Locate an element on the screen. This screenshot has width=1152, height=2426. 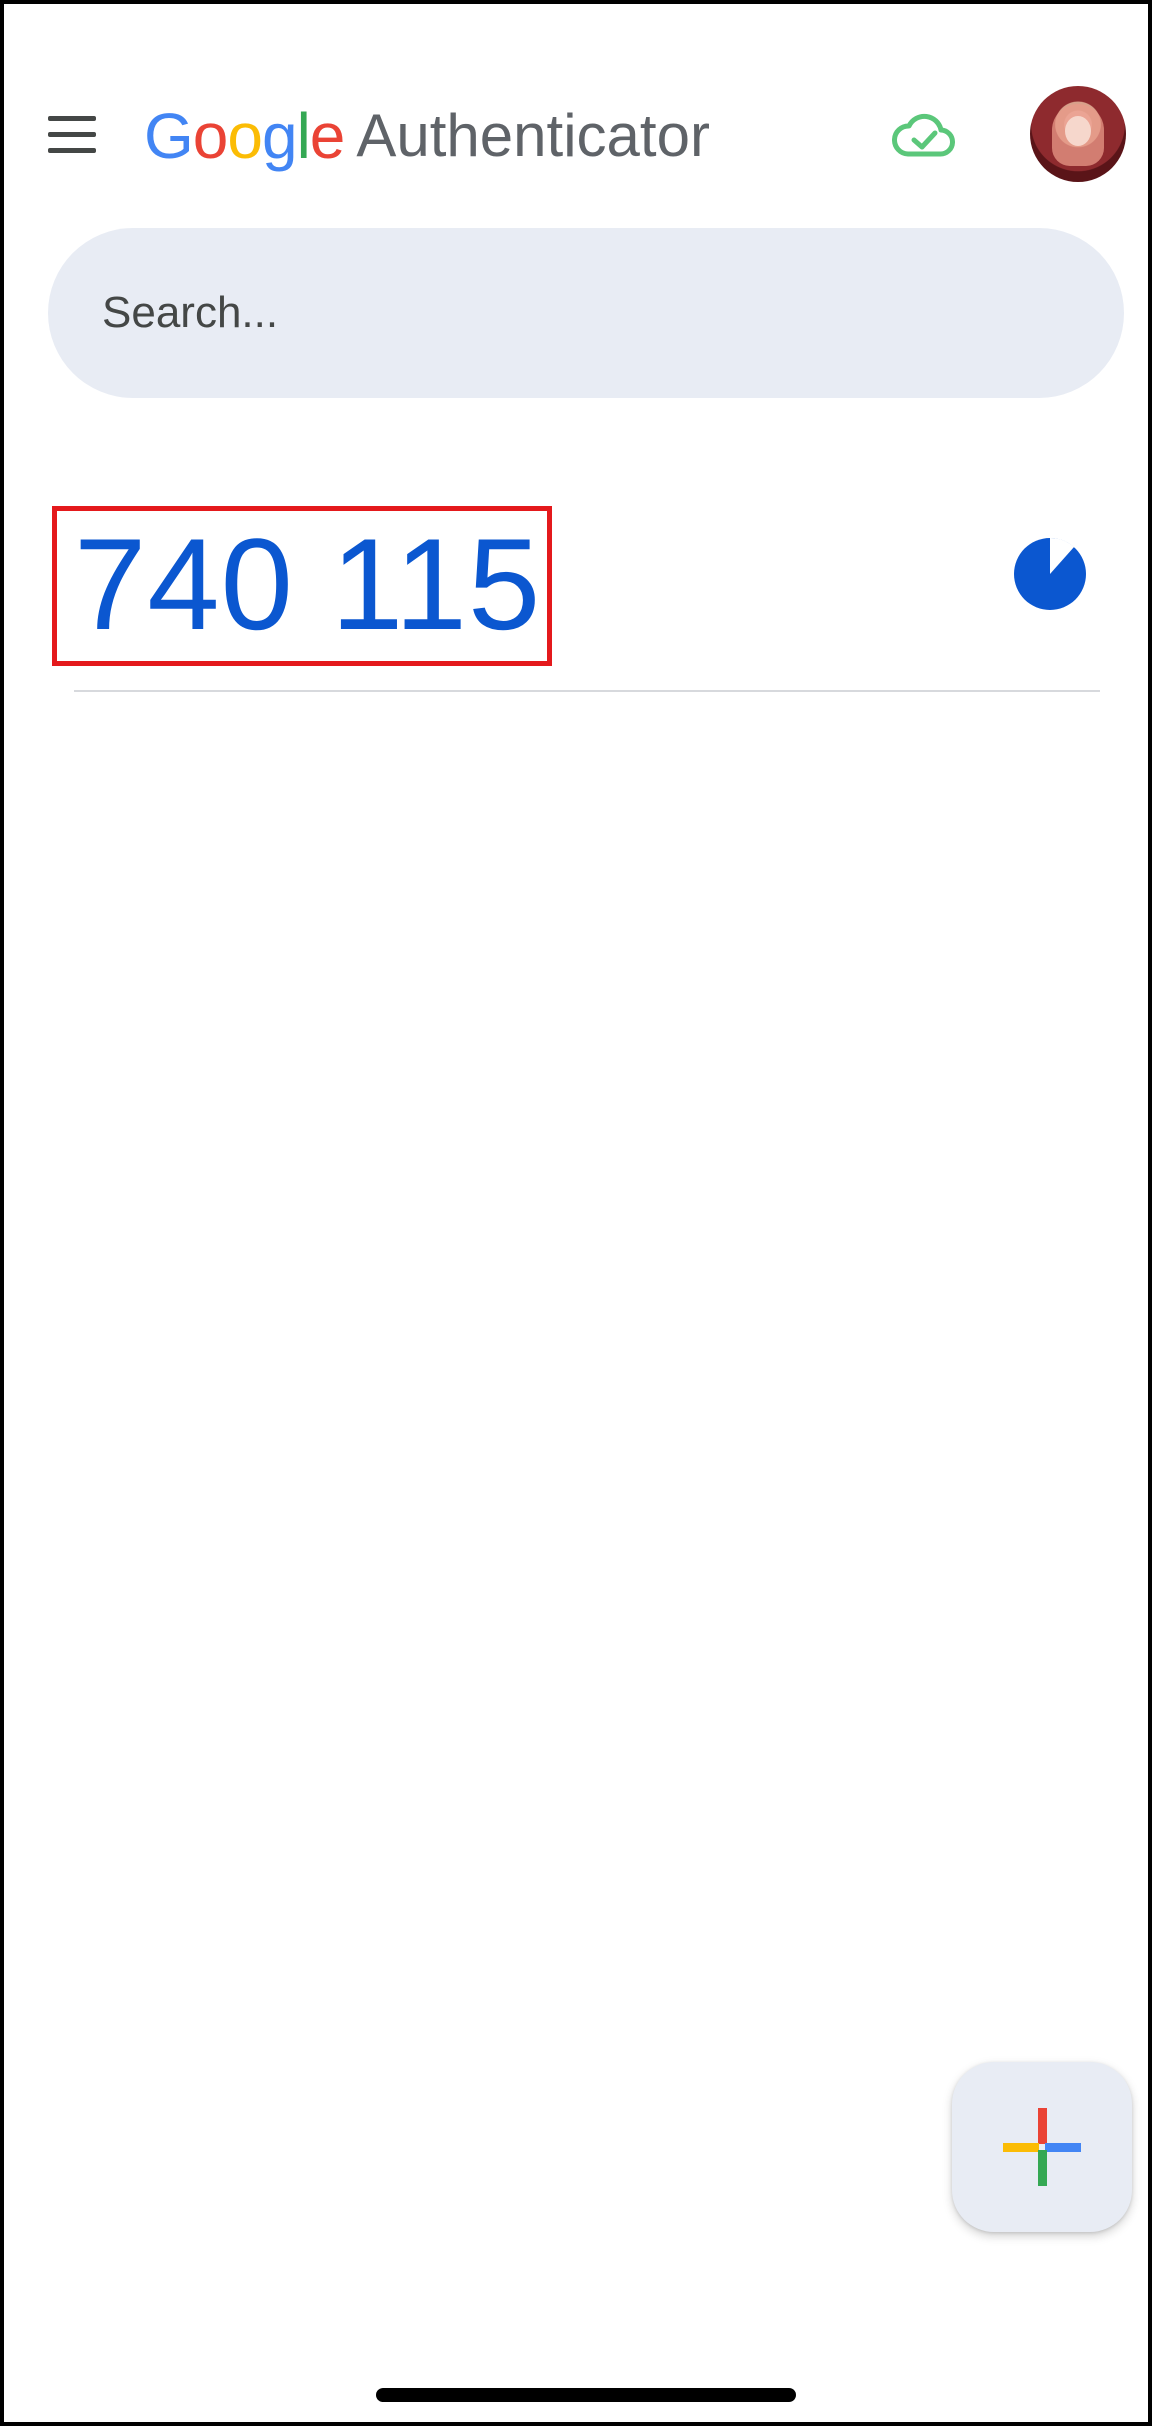
list-divider is located at coordinates (587, 691).